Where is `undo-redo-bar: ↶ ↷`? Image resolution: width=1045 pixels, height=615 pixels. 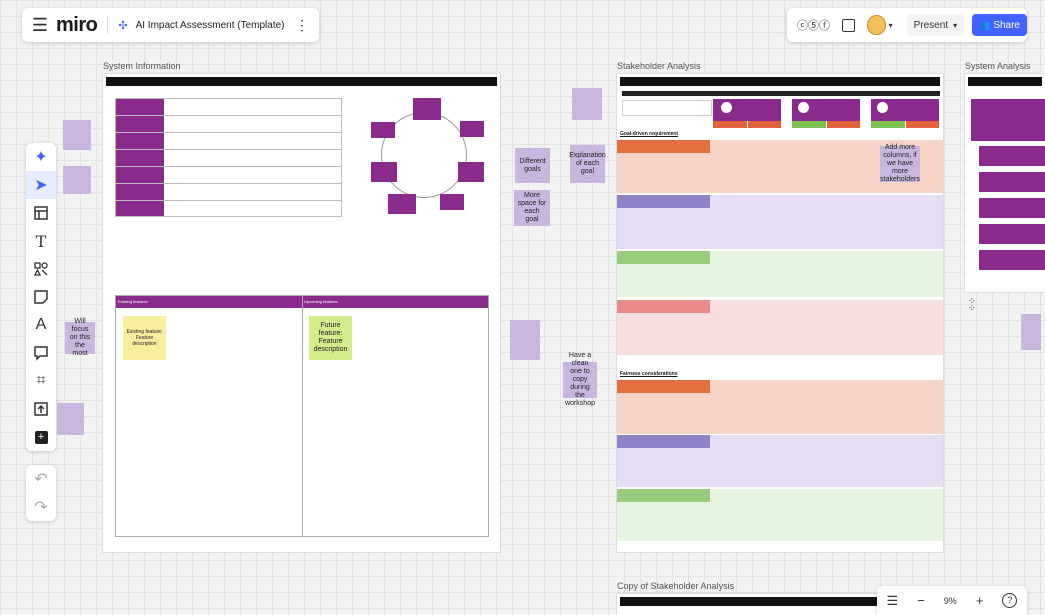
undo-redo-bar: ↶ ↷ is located at coordinates (41, 493).